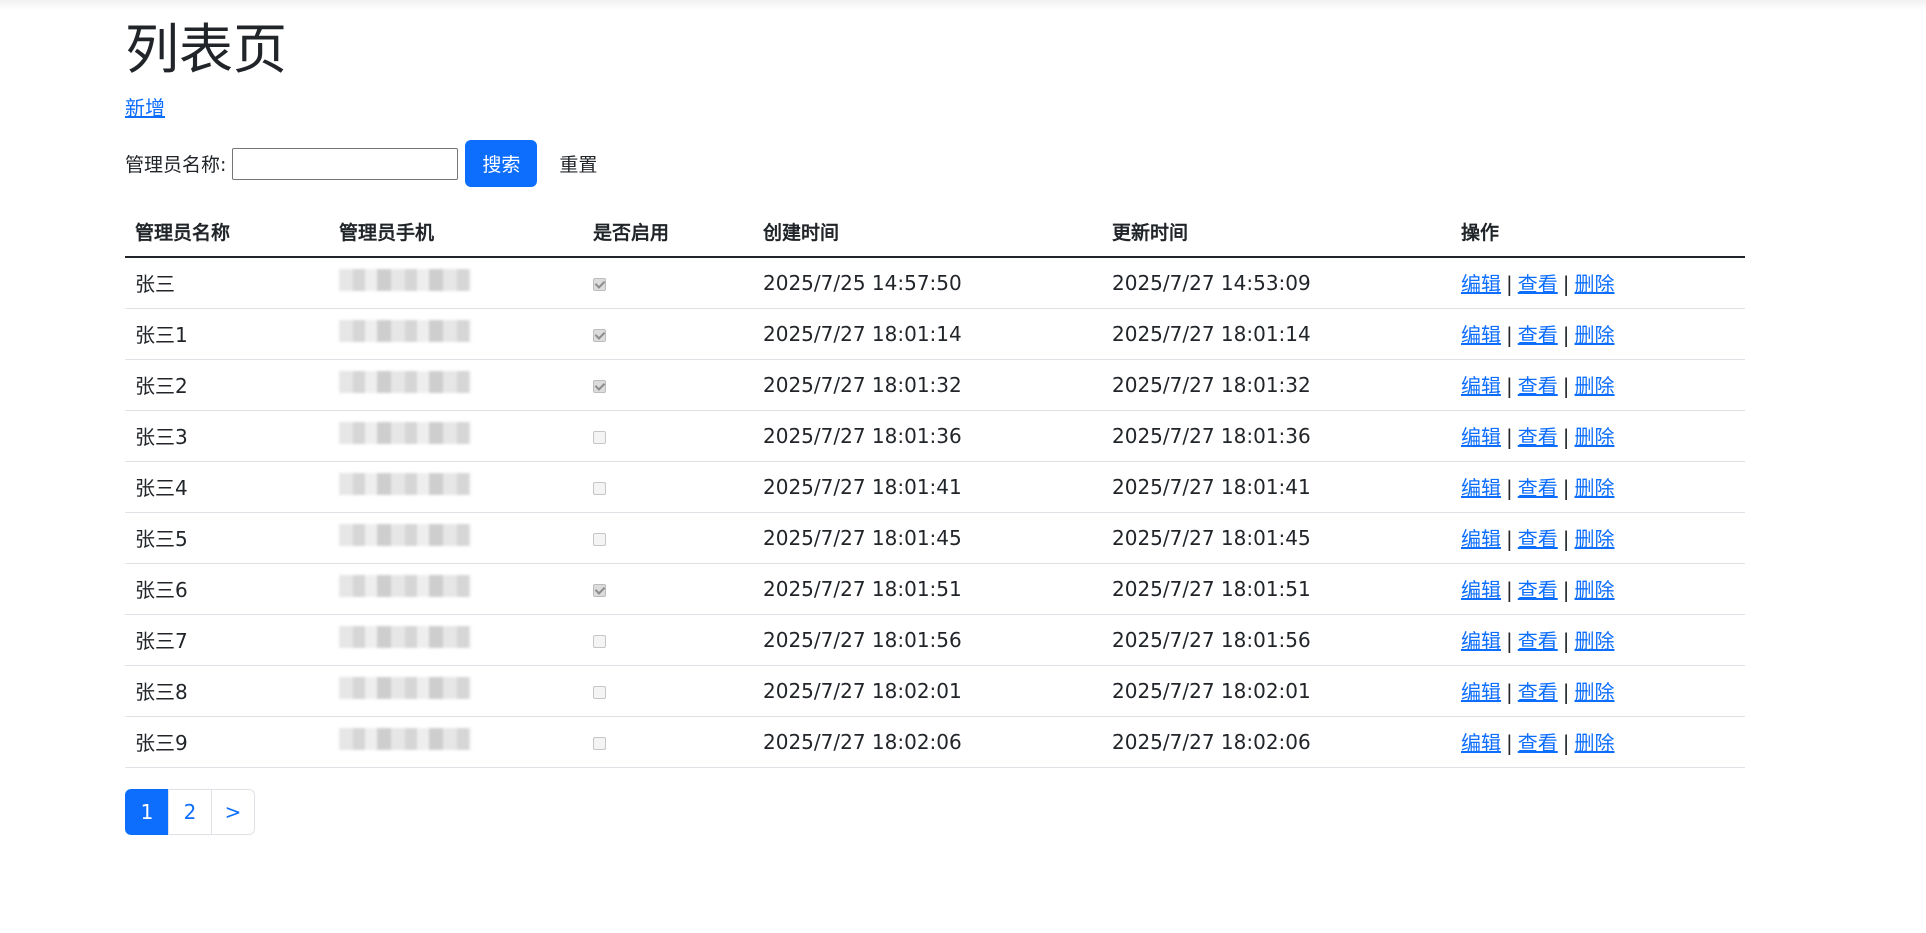  What do you see at coordinates (1276, 334) in the screenshot?
I see `cell-updated: 2025/7/27 18:01:14` at bounding box center [1276, 334].